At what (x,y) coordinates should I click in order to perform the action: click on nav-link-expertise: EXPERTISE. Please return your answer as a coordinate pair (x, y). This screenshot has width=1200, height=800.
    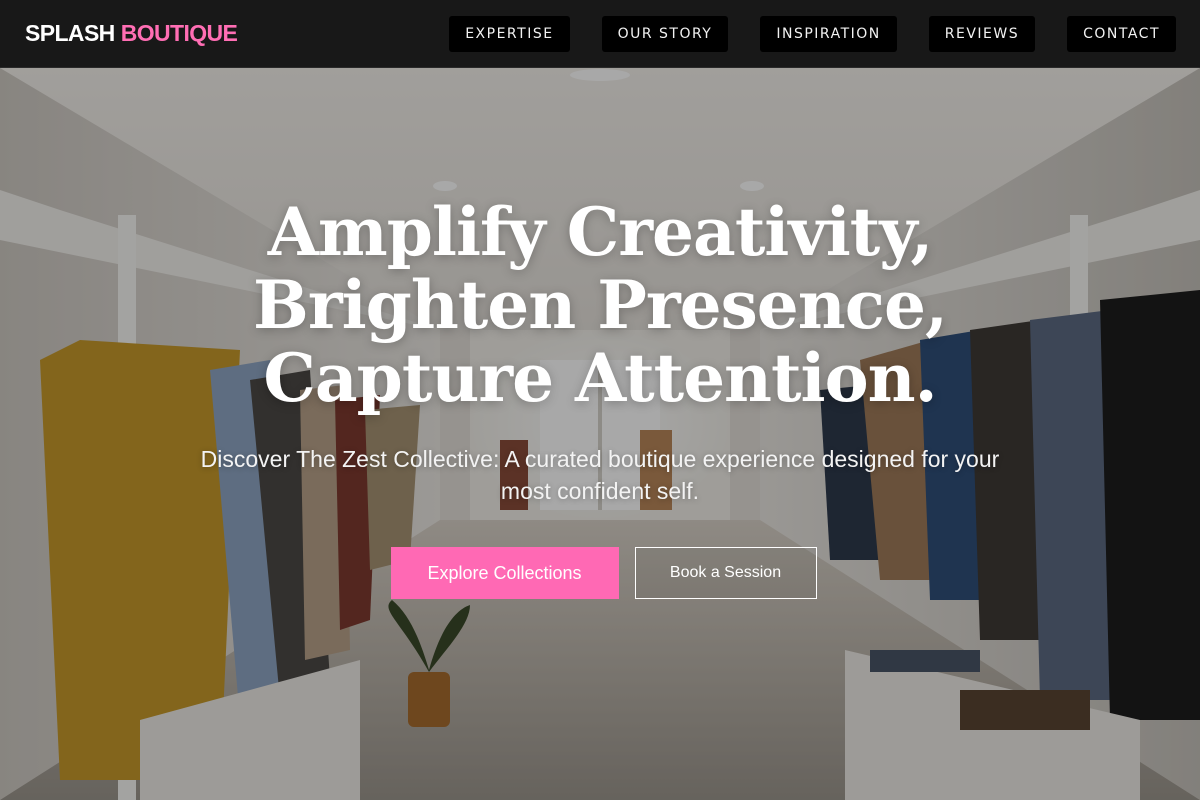
    Looking at the image, I should click on (509, 33).